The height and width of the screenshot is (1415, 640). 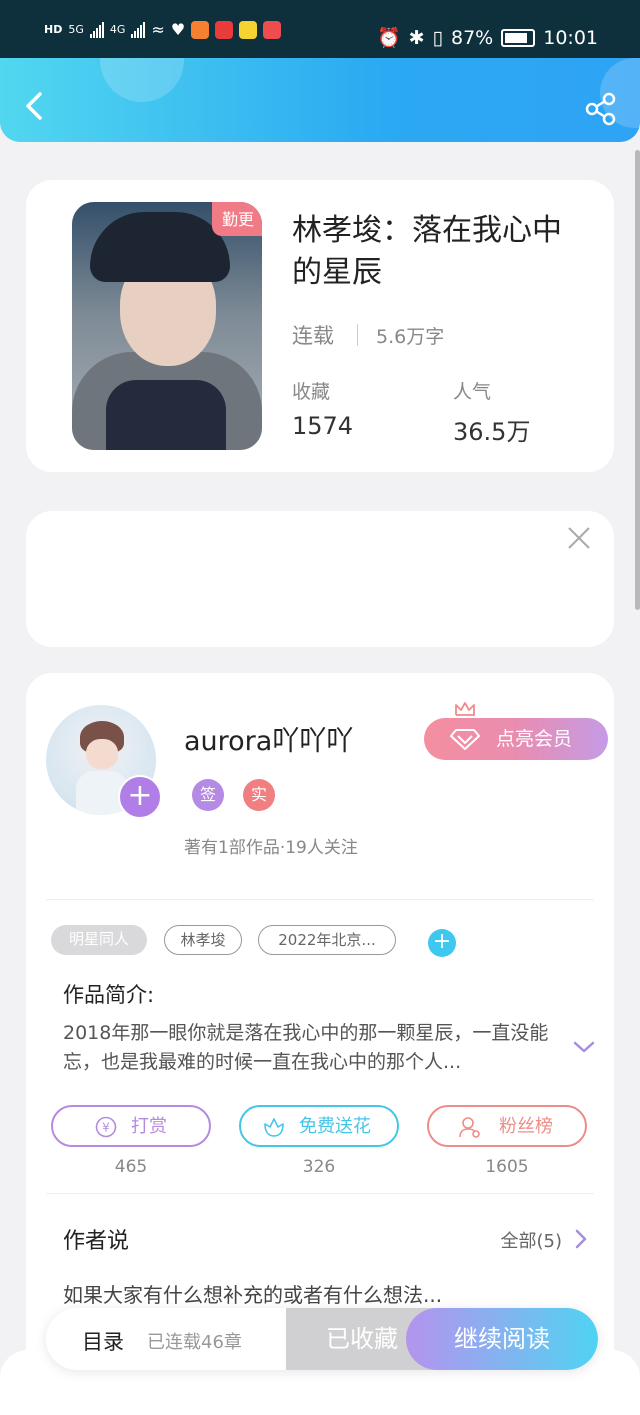 What do you see at coordinates (194, 1342) in the screenshot?
I see `chapter-count: 已连载46章` at bounding box center [194, 1342].